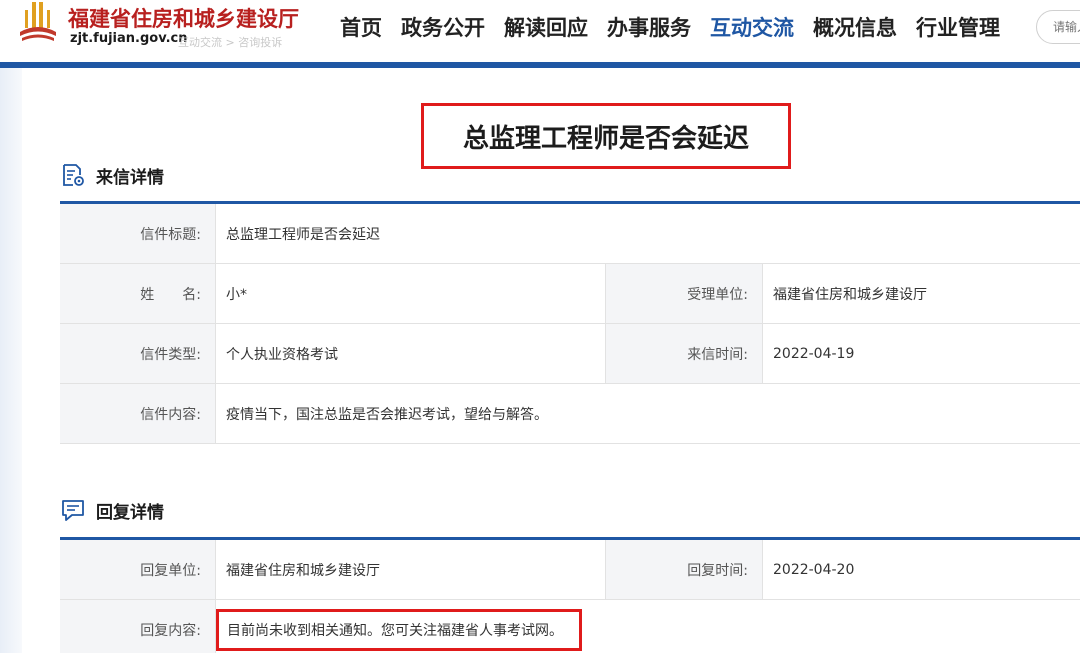  What do you see at coordinates (361, 27) in the screenshot?
I see `nav-item-home: 首页` at bounding box center [361, 27].